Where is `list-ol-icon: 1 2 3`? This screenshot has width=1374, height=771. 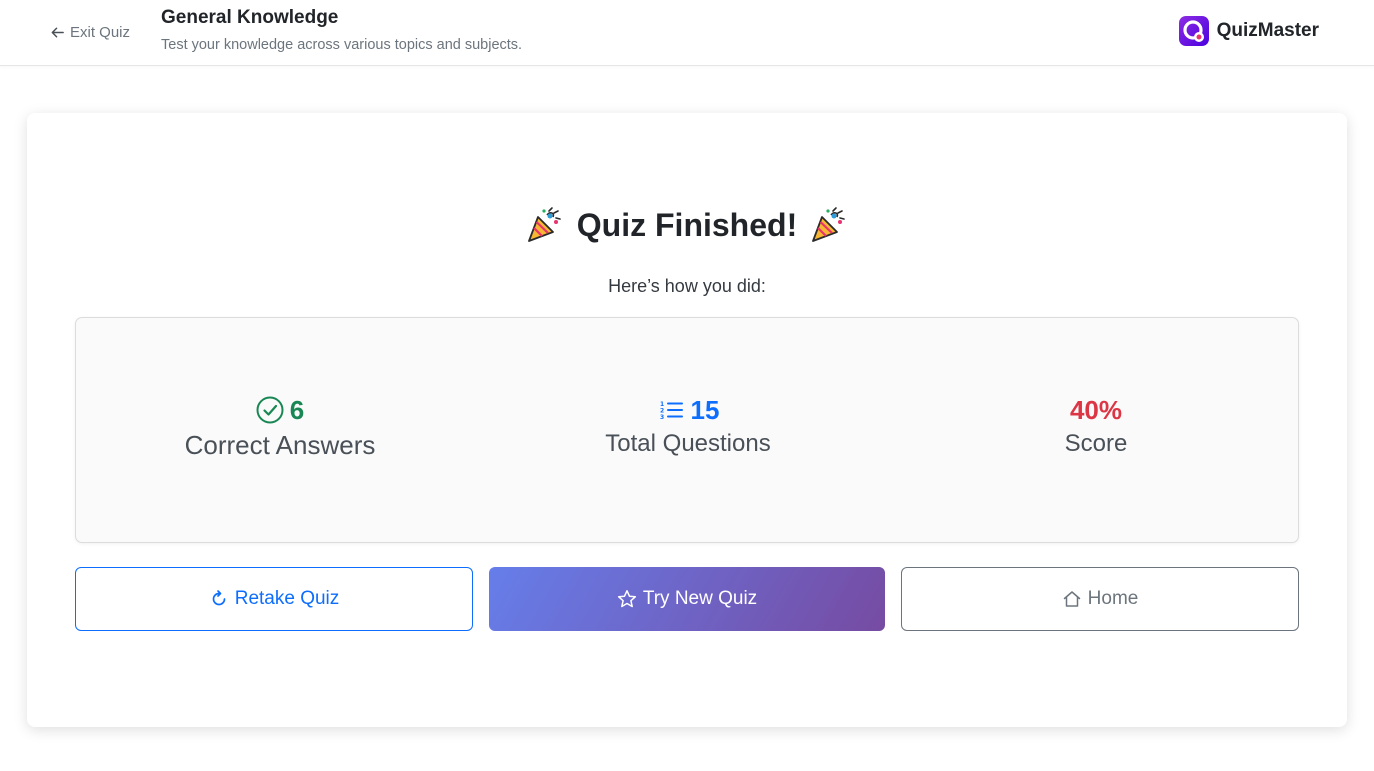
list-ol-icon: 1 2 3 is located at coordinates (671, 411).